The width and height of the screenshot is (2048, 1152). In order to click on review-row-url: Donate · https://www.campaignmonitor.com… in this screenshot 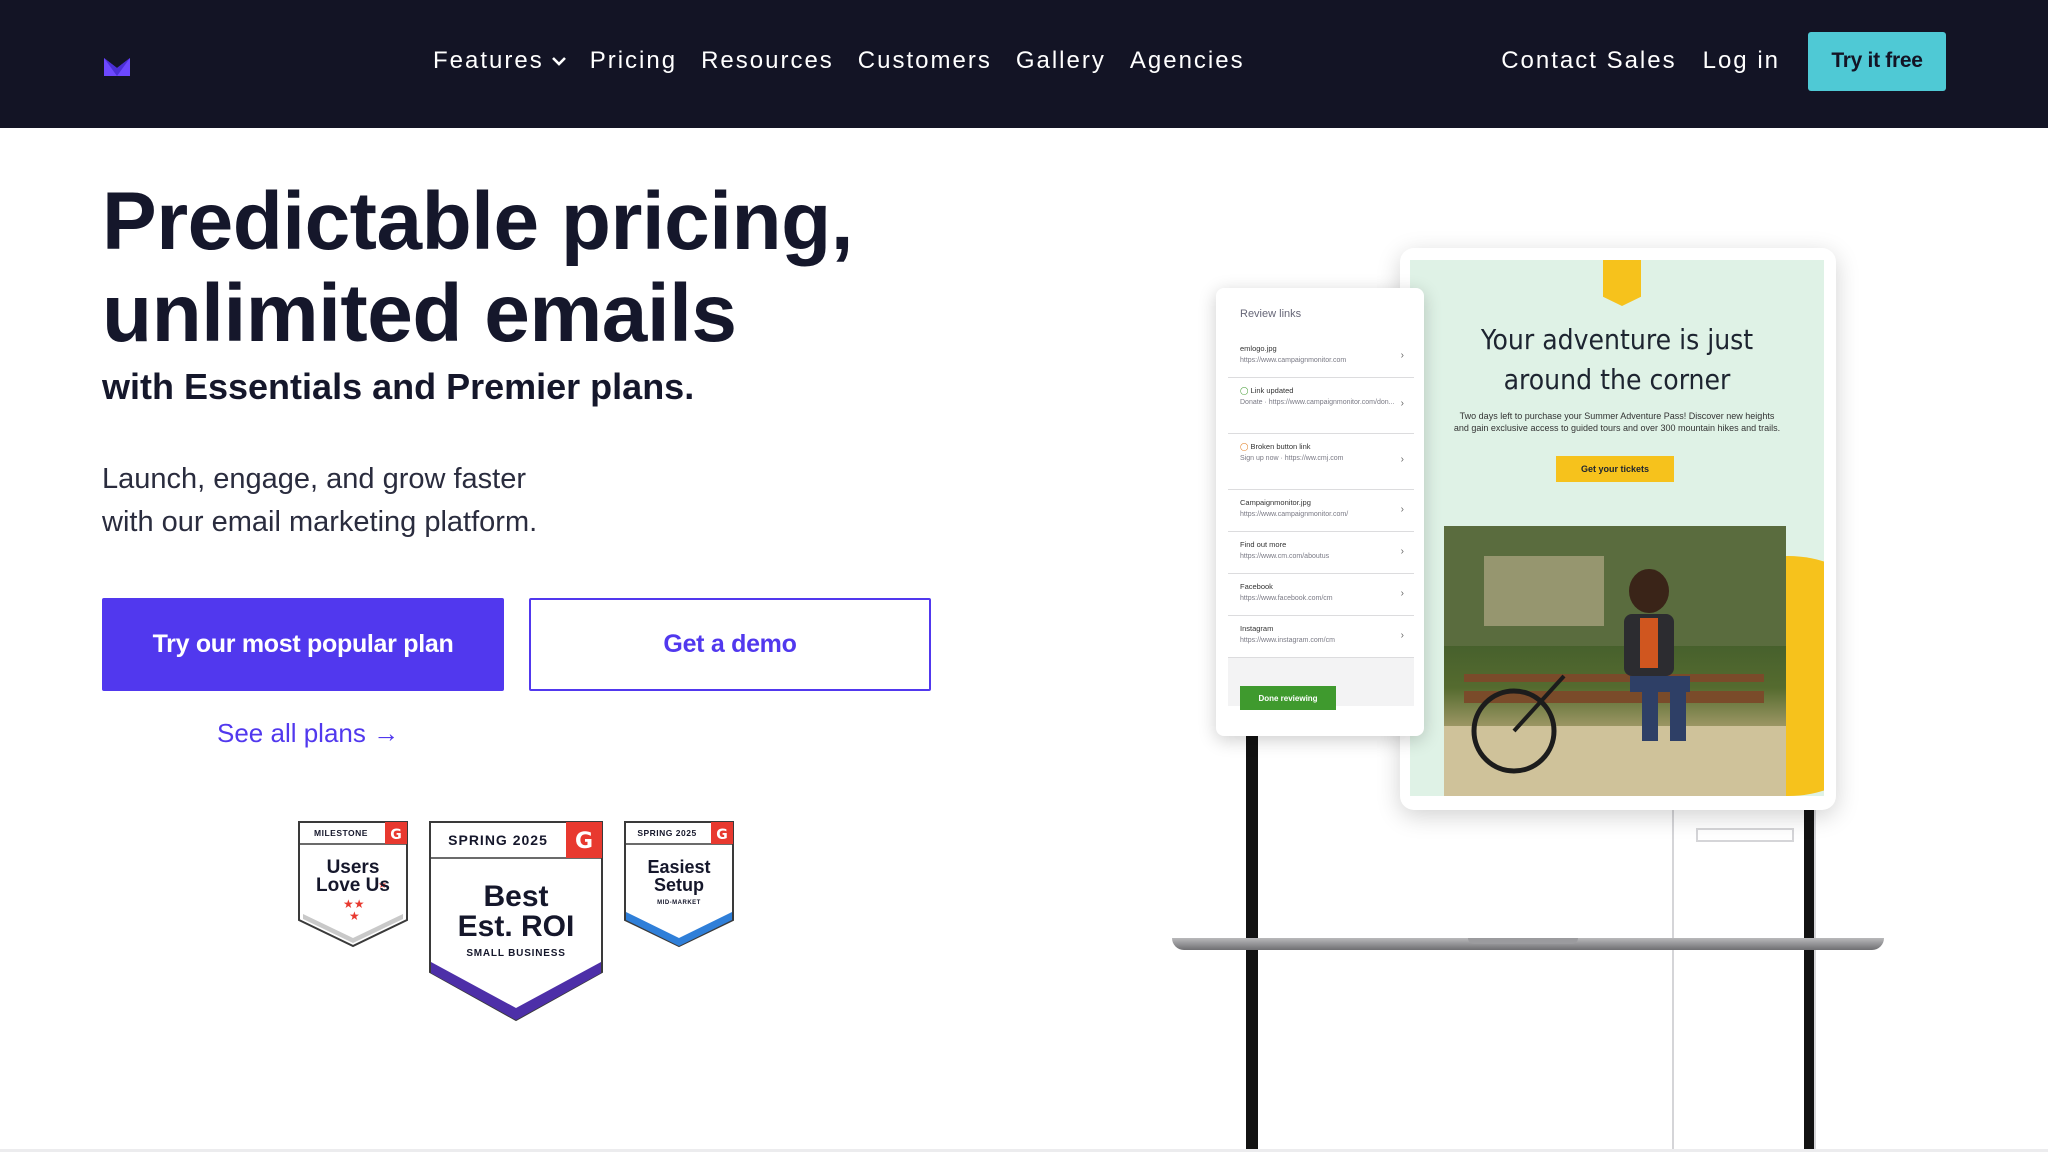, I will do `click(1317, 402)`.